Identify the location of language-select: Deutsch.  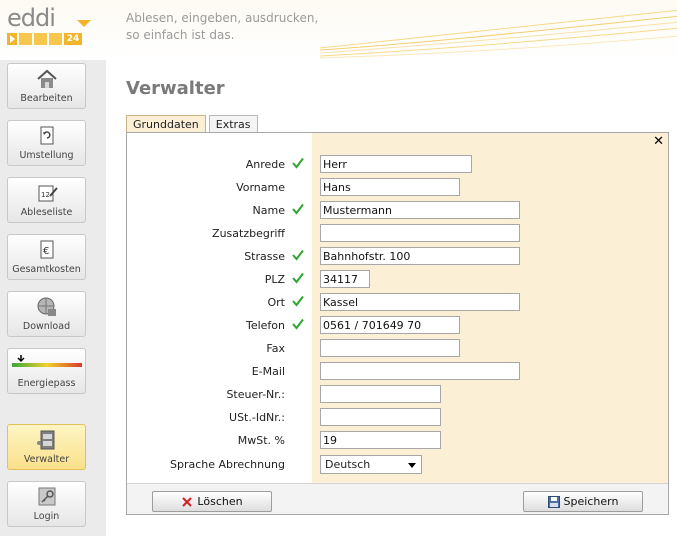
(371, 464).